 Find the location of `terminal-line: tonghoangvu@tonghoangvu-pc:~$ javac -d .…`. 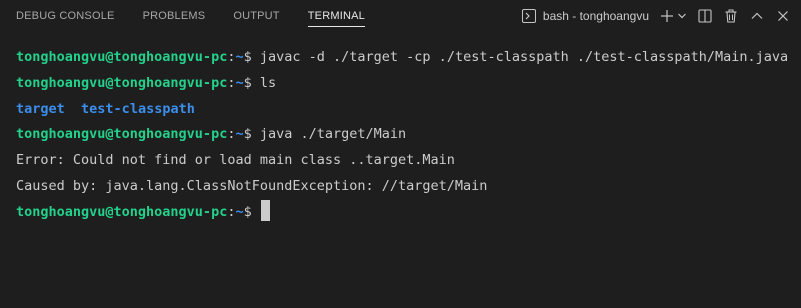

terminal-line: tonghoangvu@tonghoangvu-pc:~$ javac -d .… is located at coordinates (403, 58).